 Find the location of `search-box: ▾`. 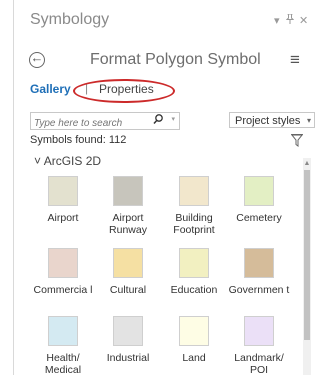

search-box: ▾ is located at coordinates (105, 122).